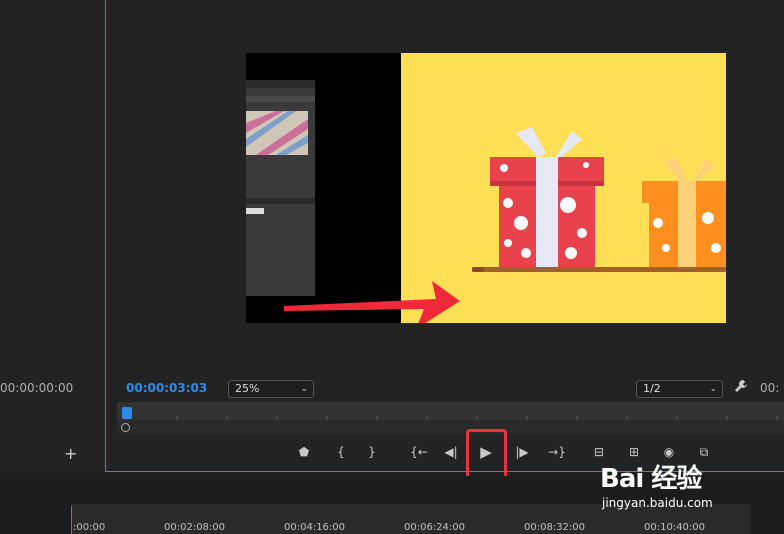  I want to click on ruler-tick-label: 00:06:24:00, so click(435, 527).